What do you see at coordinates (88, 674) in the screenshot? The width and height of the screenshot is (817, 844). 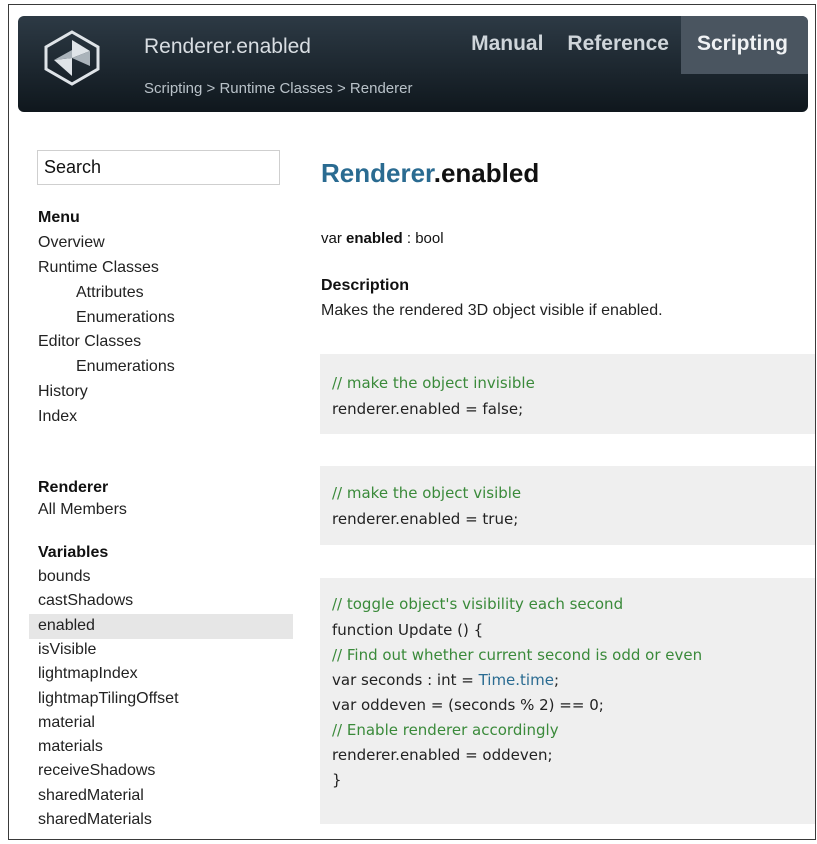 I see `sidebar-variable-lightmapIndex: lightmapIndex` at bounding box center [88, 674].